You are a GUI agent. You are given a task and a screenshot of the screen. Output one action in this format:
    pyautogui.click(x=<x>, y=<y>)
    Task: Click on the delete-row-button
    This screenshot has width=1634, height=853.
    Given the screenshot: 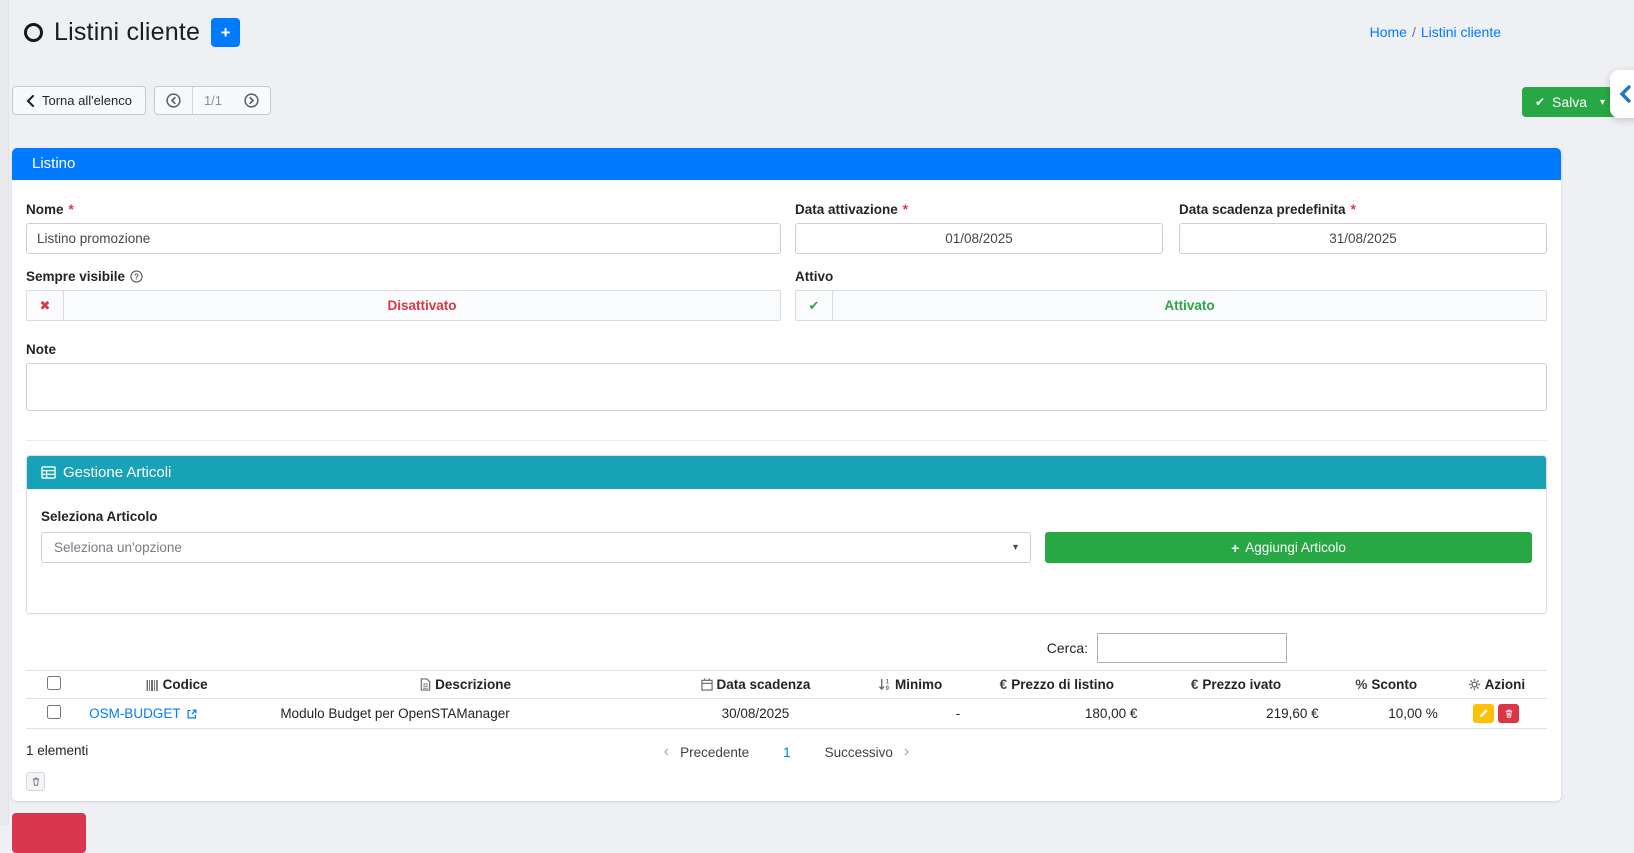 What is the action you would take?
    pyautogui.click(x=1509, y=713)
    